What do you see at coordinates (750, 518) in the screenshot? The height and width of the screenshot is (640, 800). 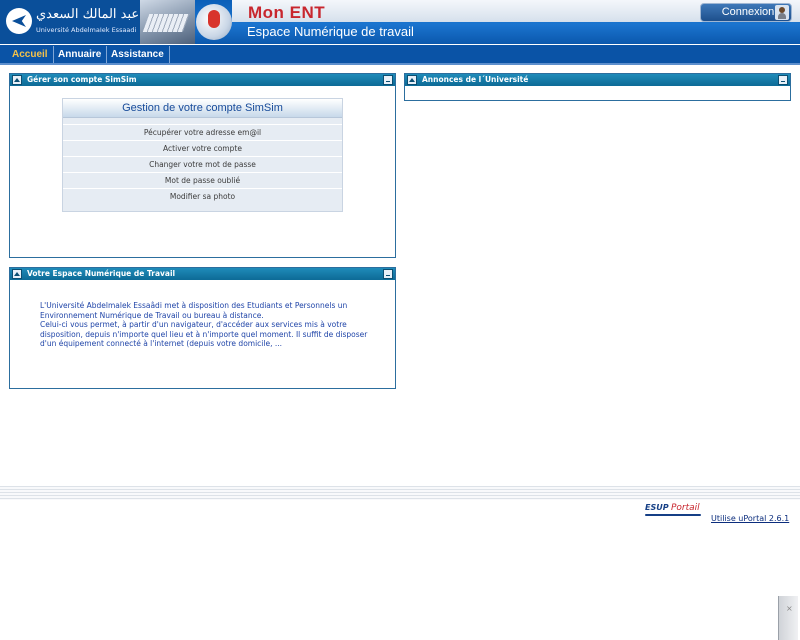 I see `uportal-version-link: Utilise uPortal 2.6.1` at bounding box center [750, 518].